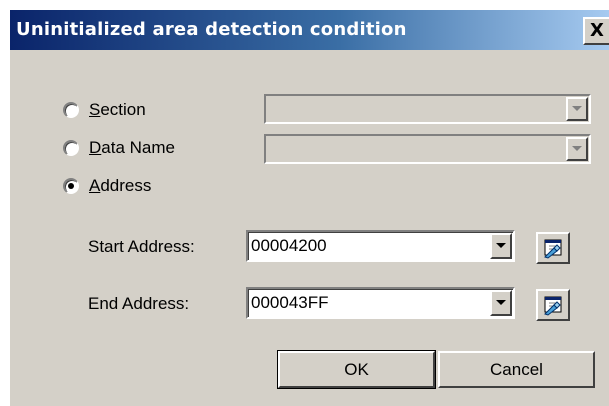  Describe the element at coordinates (380, 246) in the screenshot. I see `start-address-combo: 00004200` at that location.